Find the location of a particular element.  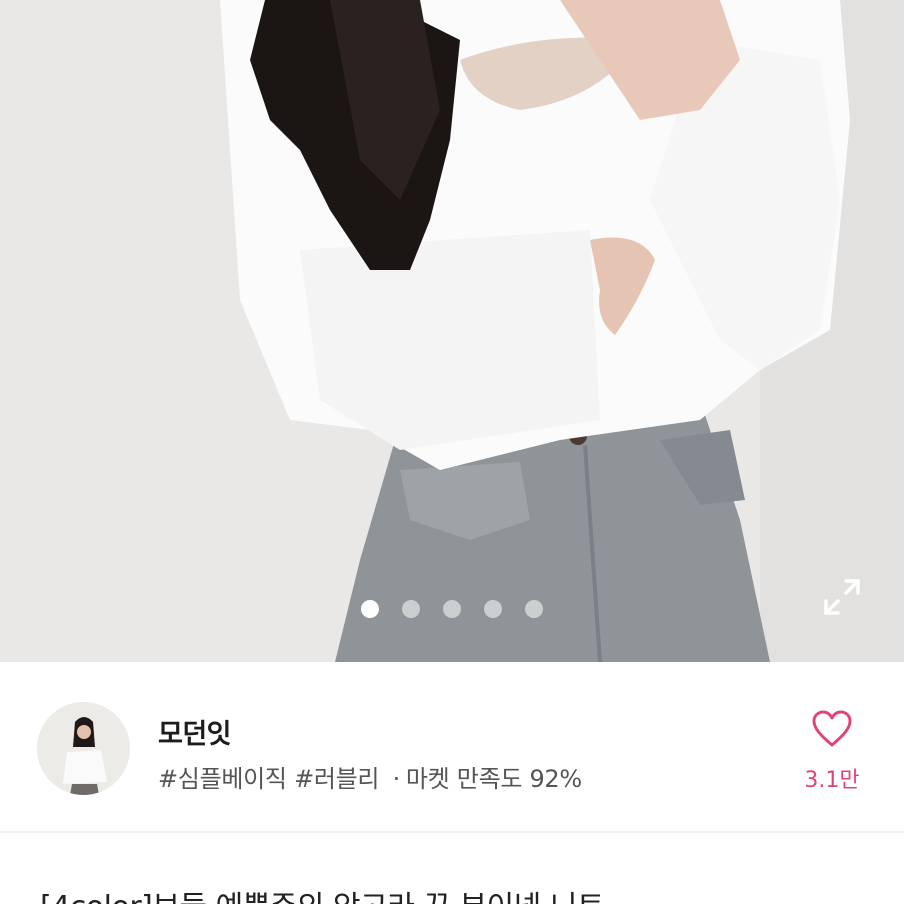

shop-satisfaction: 마켓 만족도 92% is located at coordinates (493, 779).